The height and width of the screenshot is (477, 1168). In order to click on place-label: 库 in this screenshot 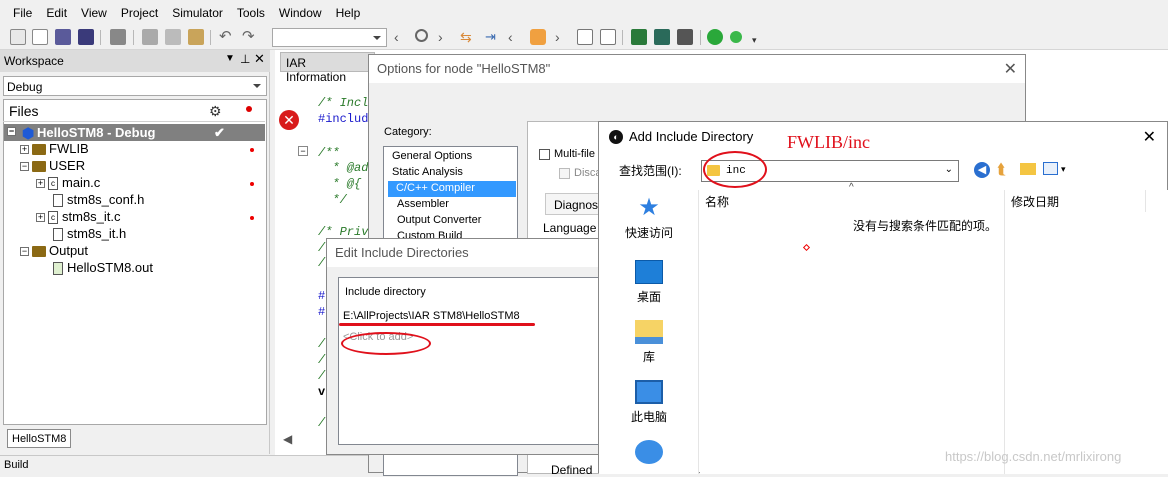, I will do `click(648, 357)`.